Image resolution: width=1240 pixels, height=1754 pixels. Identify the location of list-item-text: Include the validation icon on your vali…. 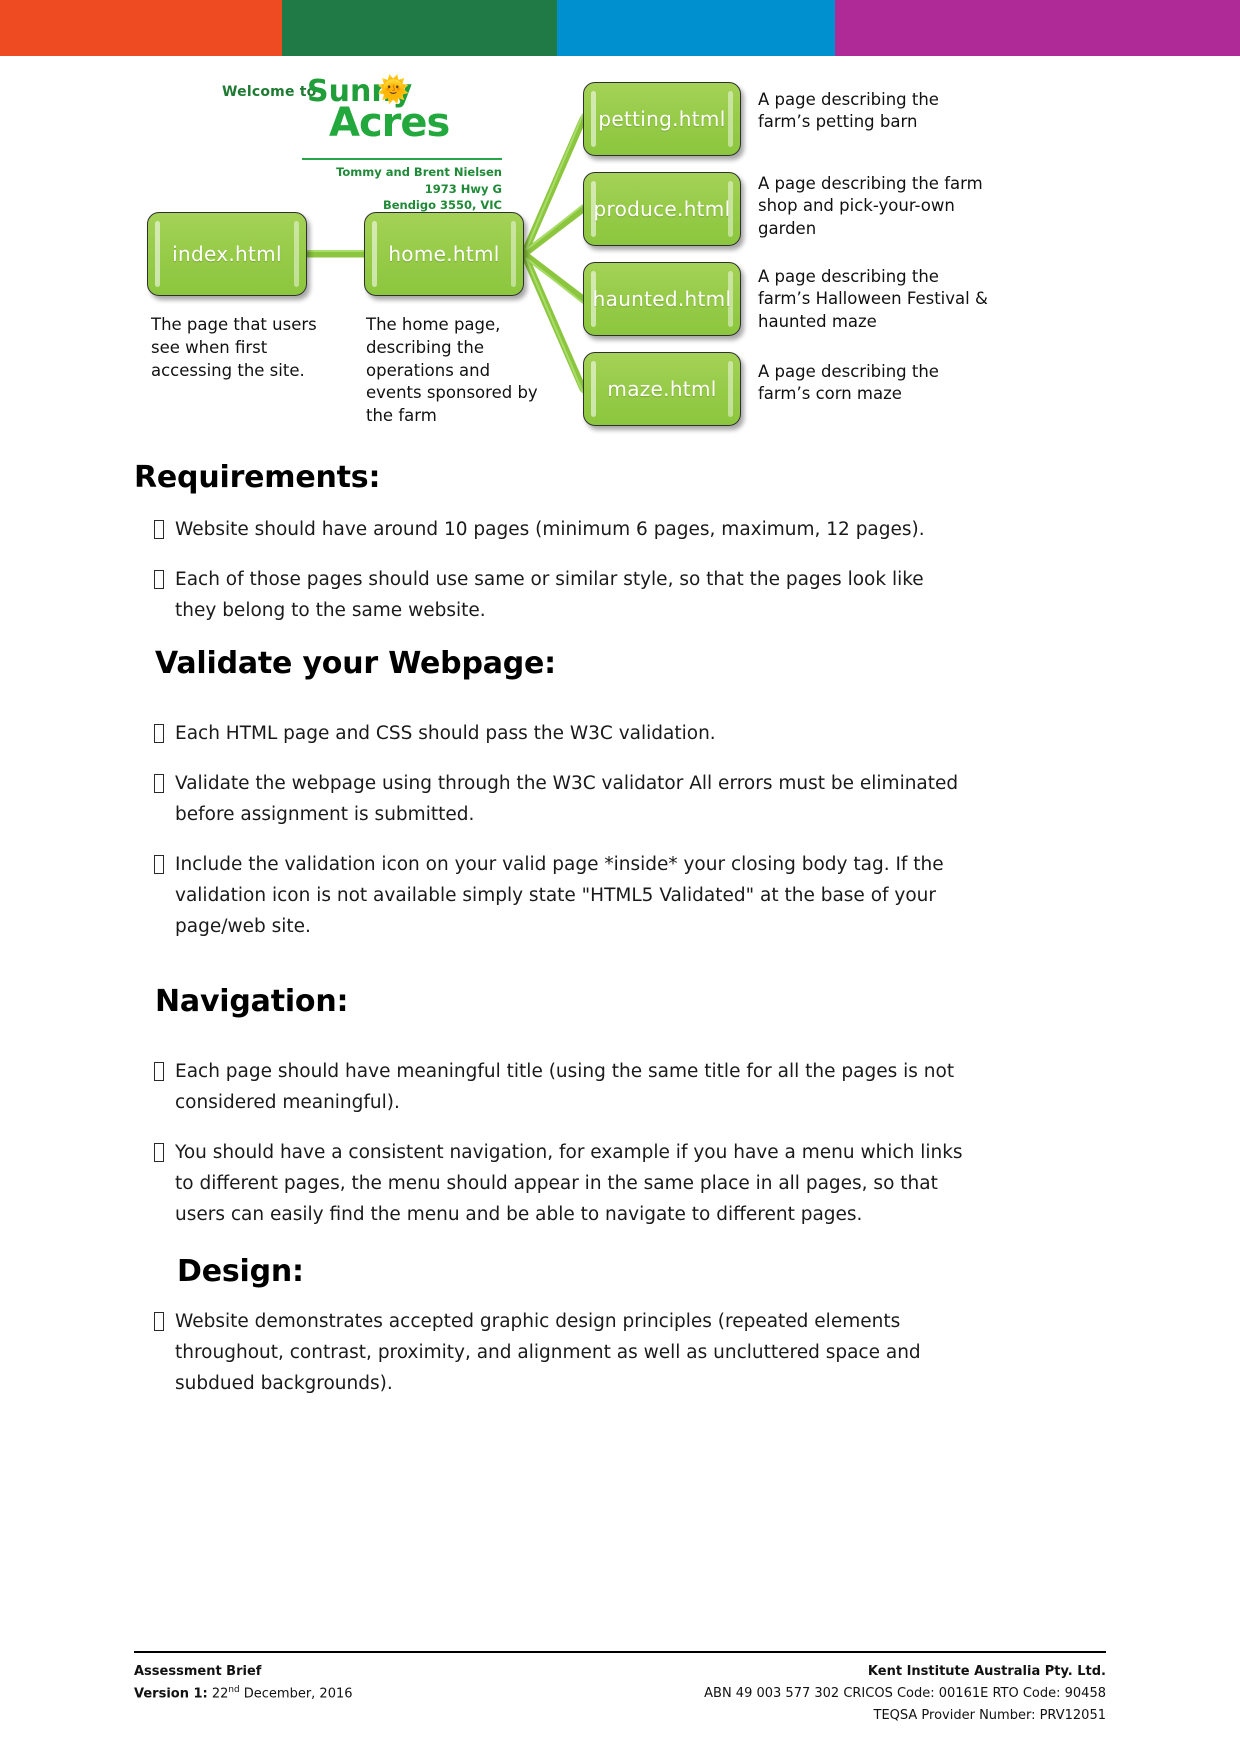
(559, 896).